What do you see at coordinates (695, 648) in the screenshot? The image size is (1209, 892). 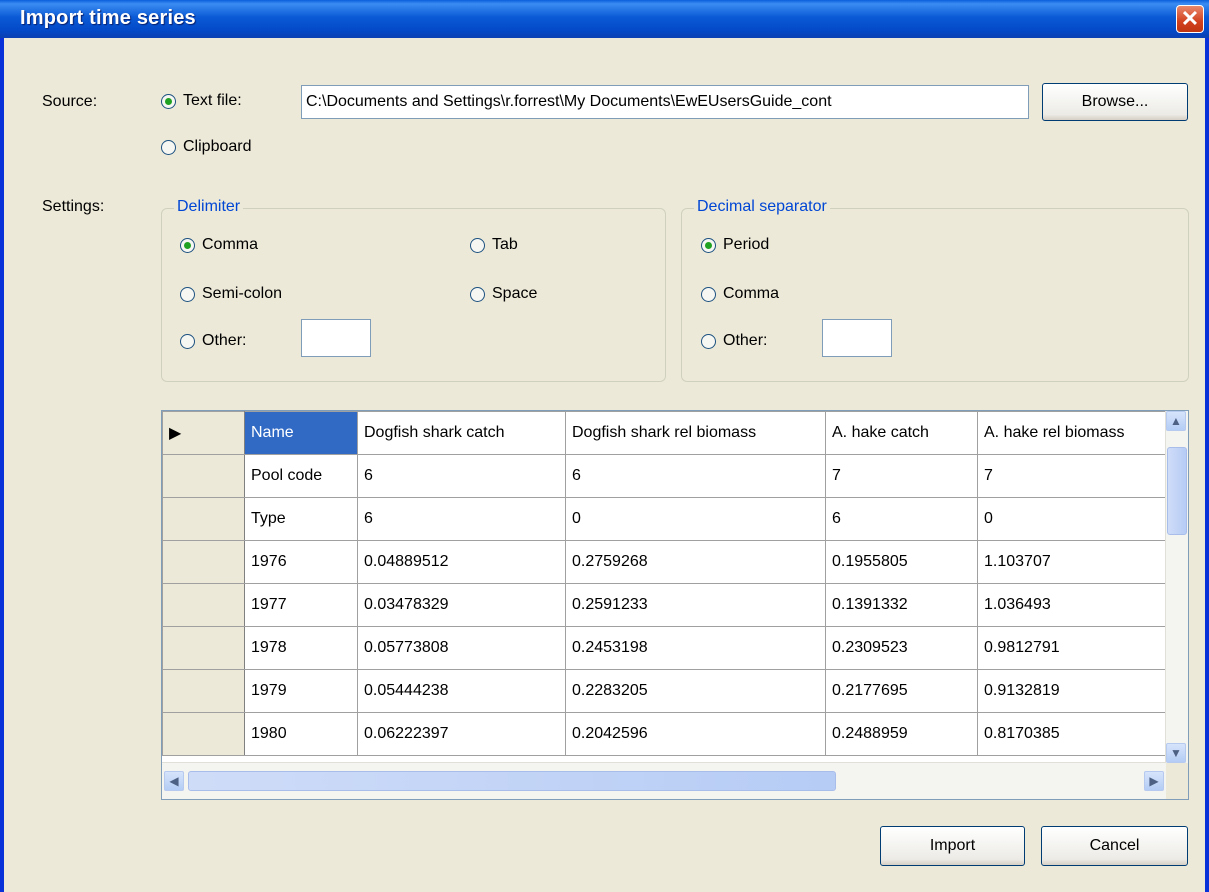 I see `table-cell: 0.2453198` at bounding box center [695, 648].